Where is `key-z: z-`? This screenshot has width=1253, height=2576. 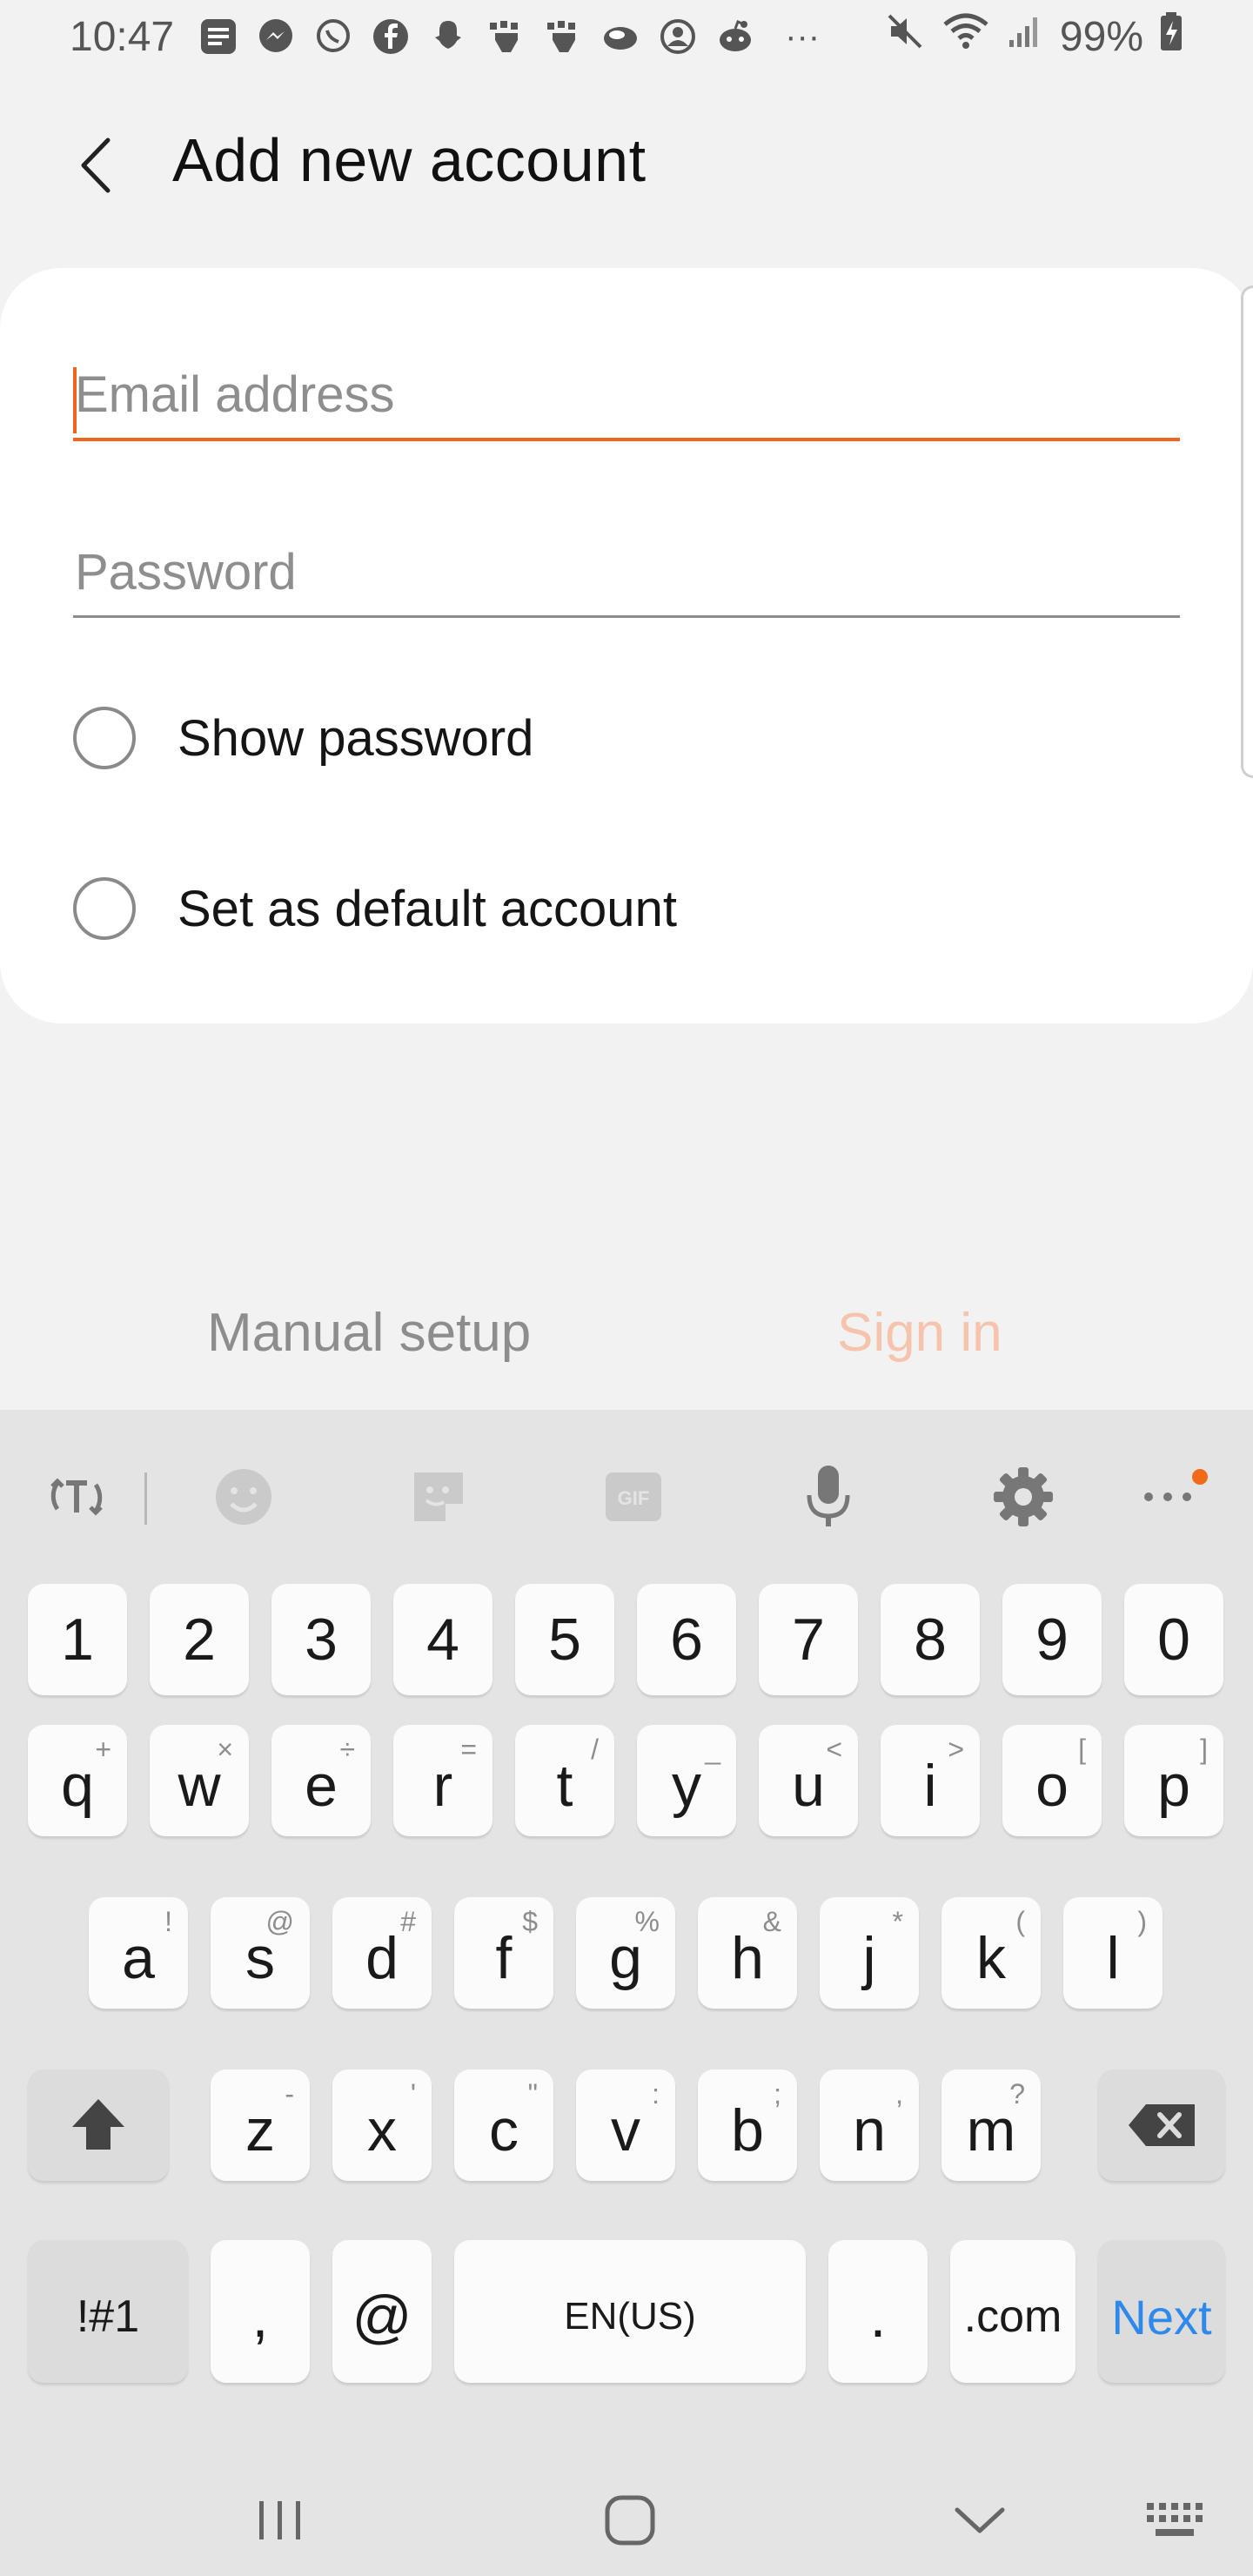 key-z: z- is located at coordinates (260, 2126).